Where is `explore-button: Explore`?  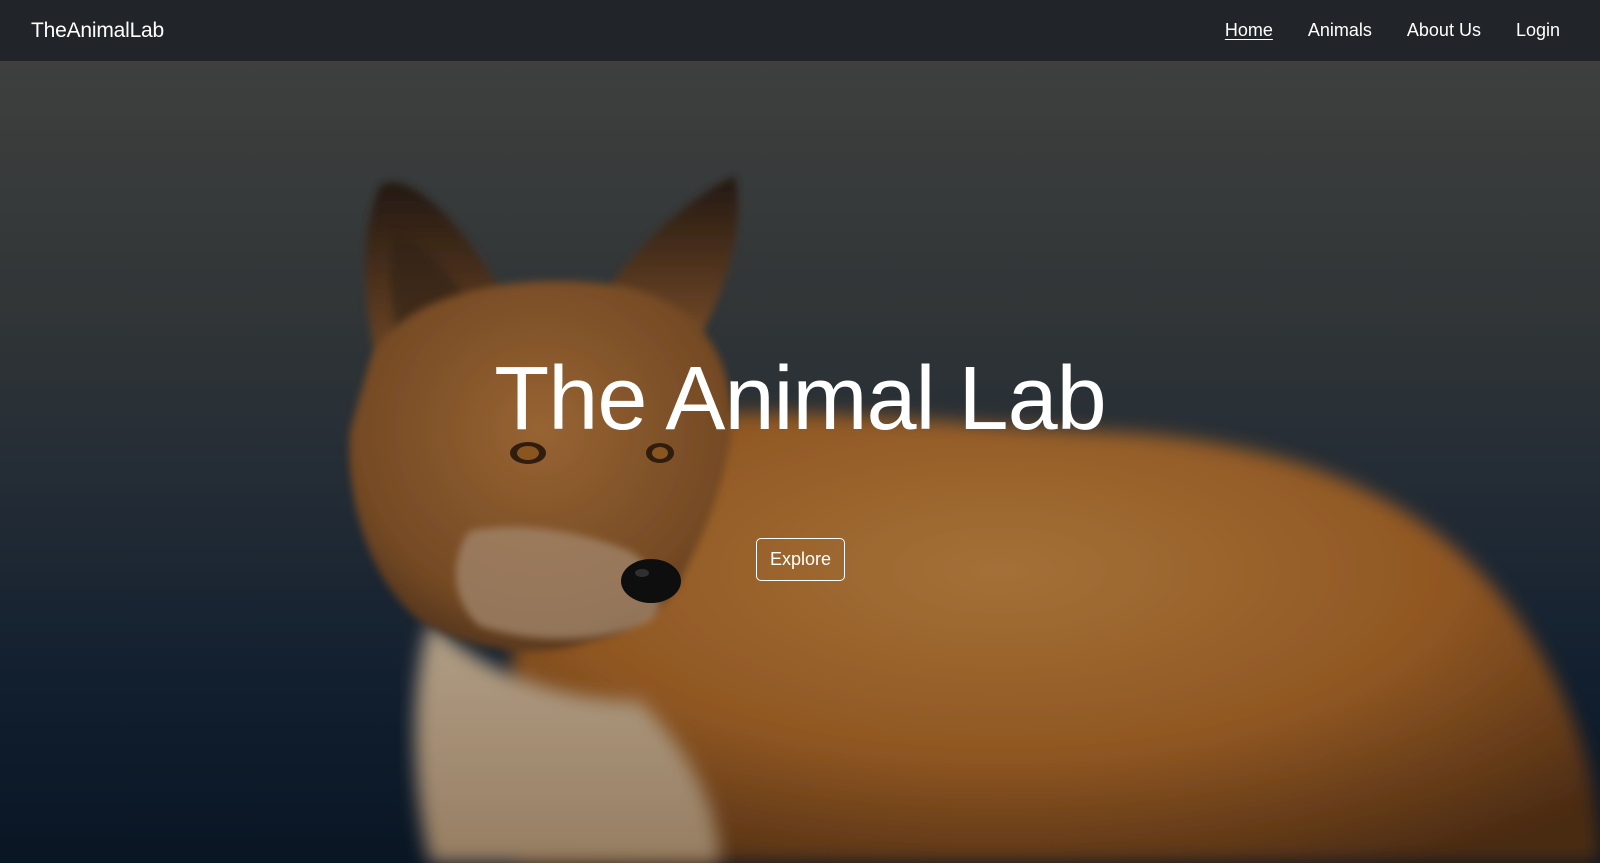
explore-button: Explore is located at coordinates (800, 559).